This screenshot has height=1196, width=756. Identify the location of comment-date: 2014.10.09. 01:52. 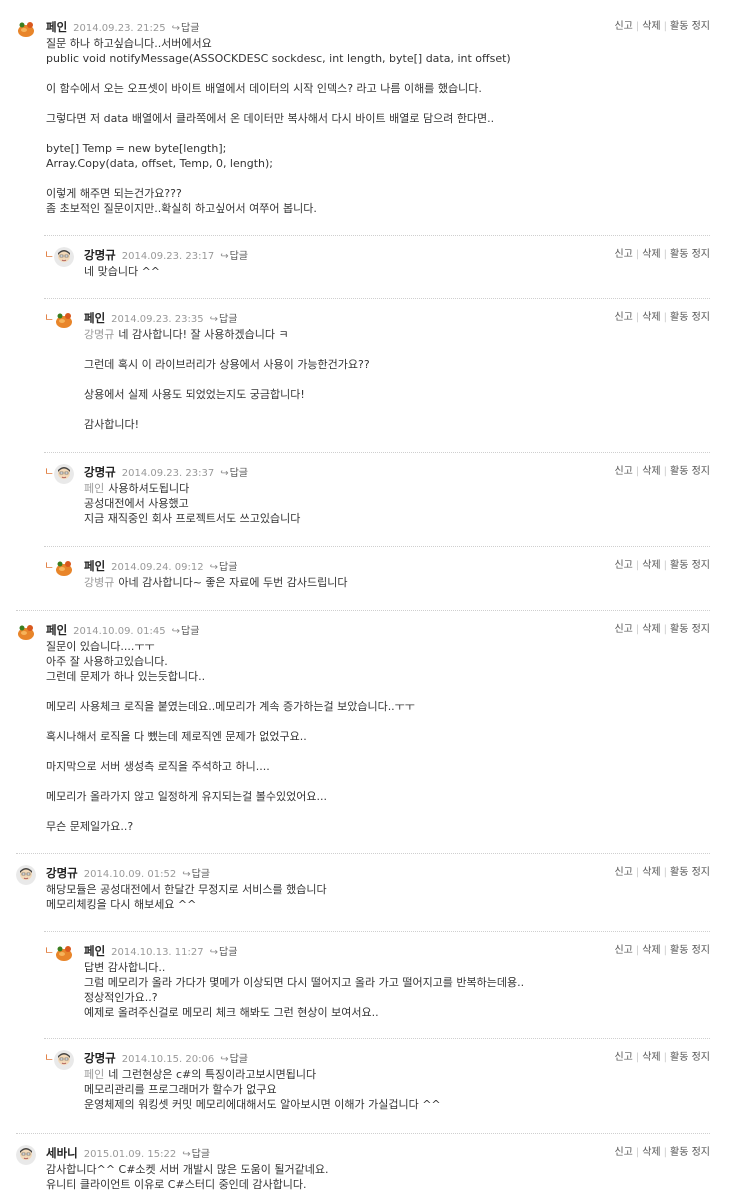
(130, 874).